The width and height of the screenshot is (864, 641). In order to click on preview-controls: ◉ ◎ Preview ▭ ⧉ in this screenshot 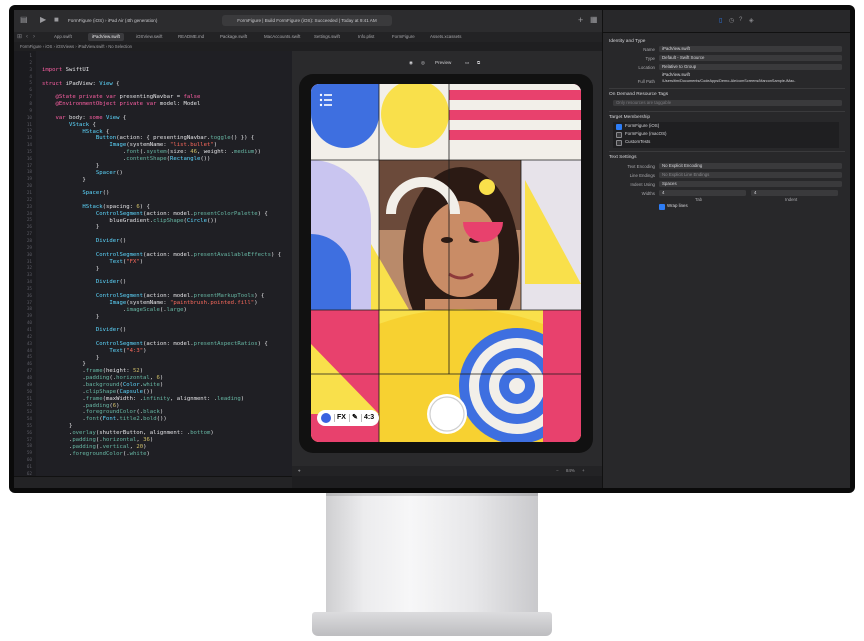, I will do `click(451, 63)`.